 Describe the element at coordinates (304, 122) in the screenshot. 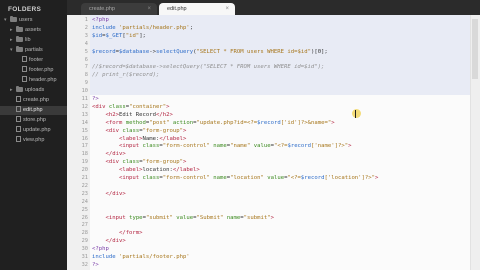

I see `code-token: ['id']?>&name=` at that location.